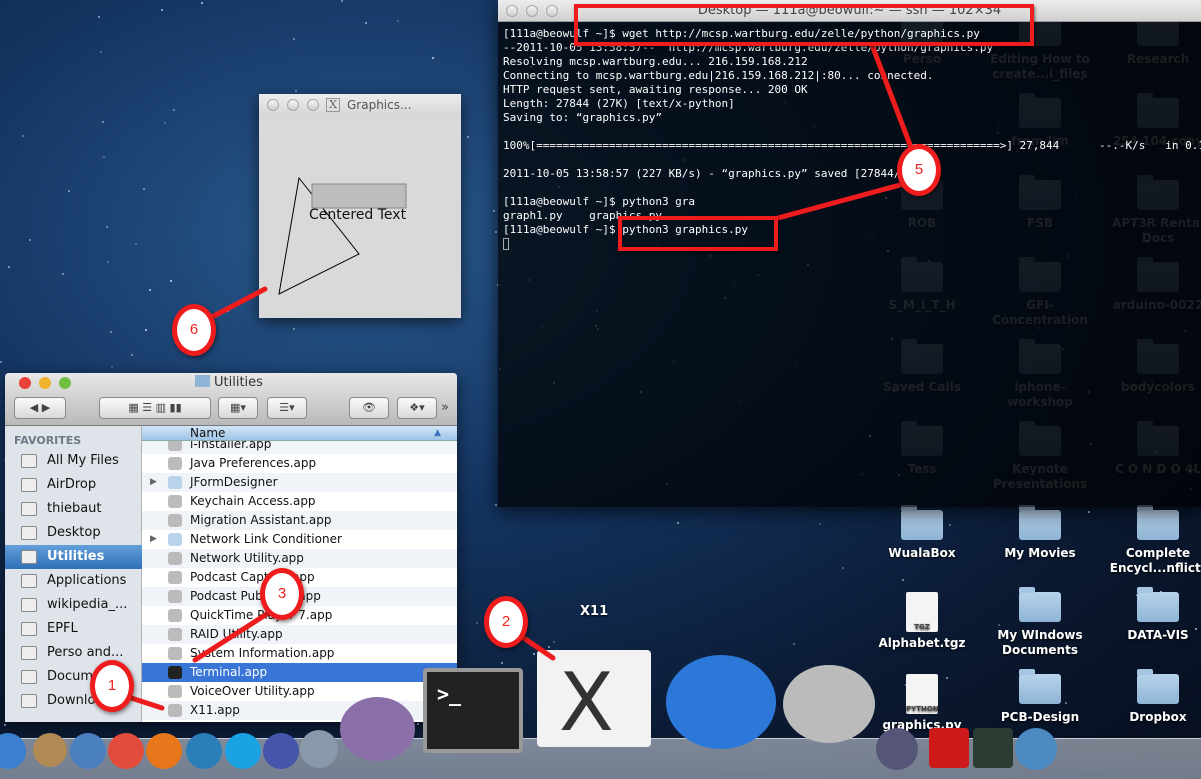 The width and height of the screenshot is (1201, 779). Describe the element at coordinates (194, 330) in the screenshot. I see `annotation-6: 6` at that location.